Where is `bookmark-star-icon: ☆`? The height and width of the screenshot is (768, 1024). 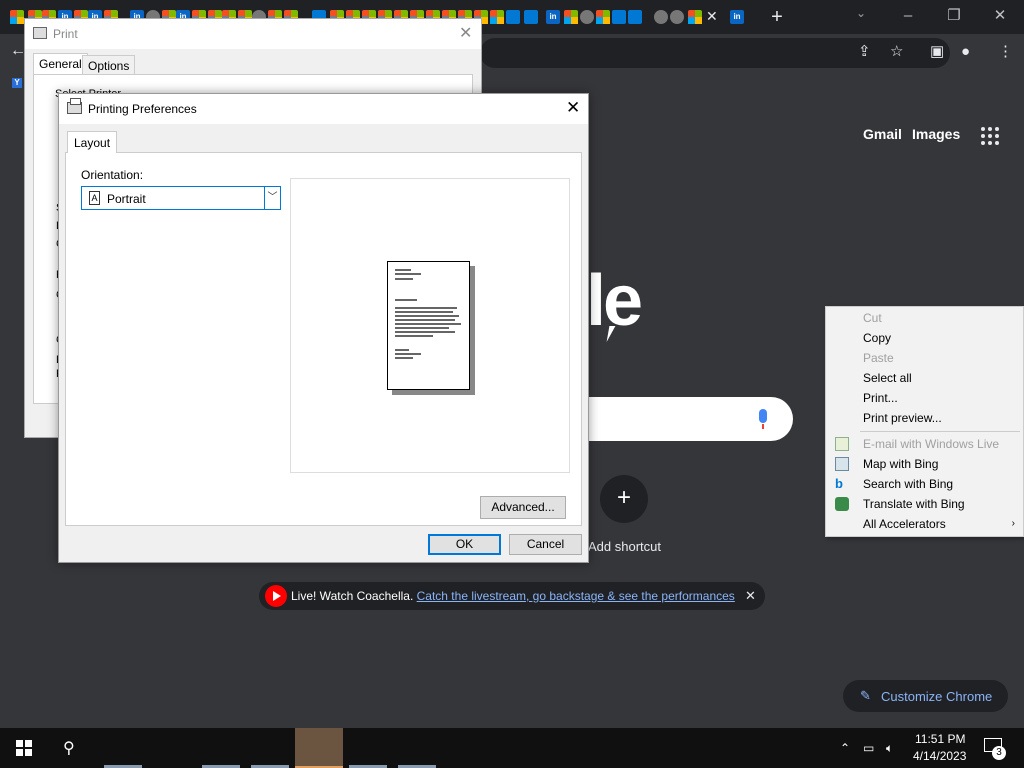
bookmark-star-icon: ☆ is located at coordinates (896, 52).